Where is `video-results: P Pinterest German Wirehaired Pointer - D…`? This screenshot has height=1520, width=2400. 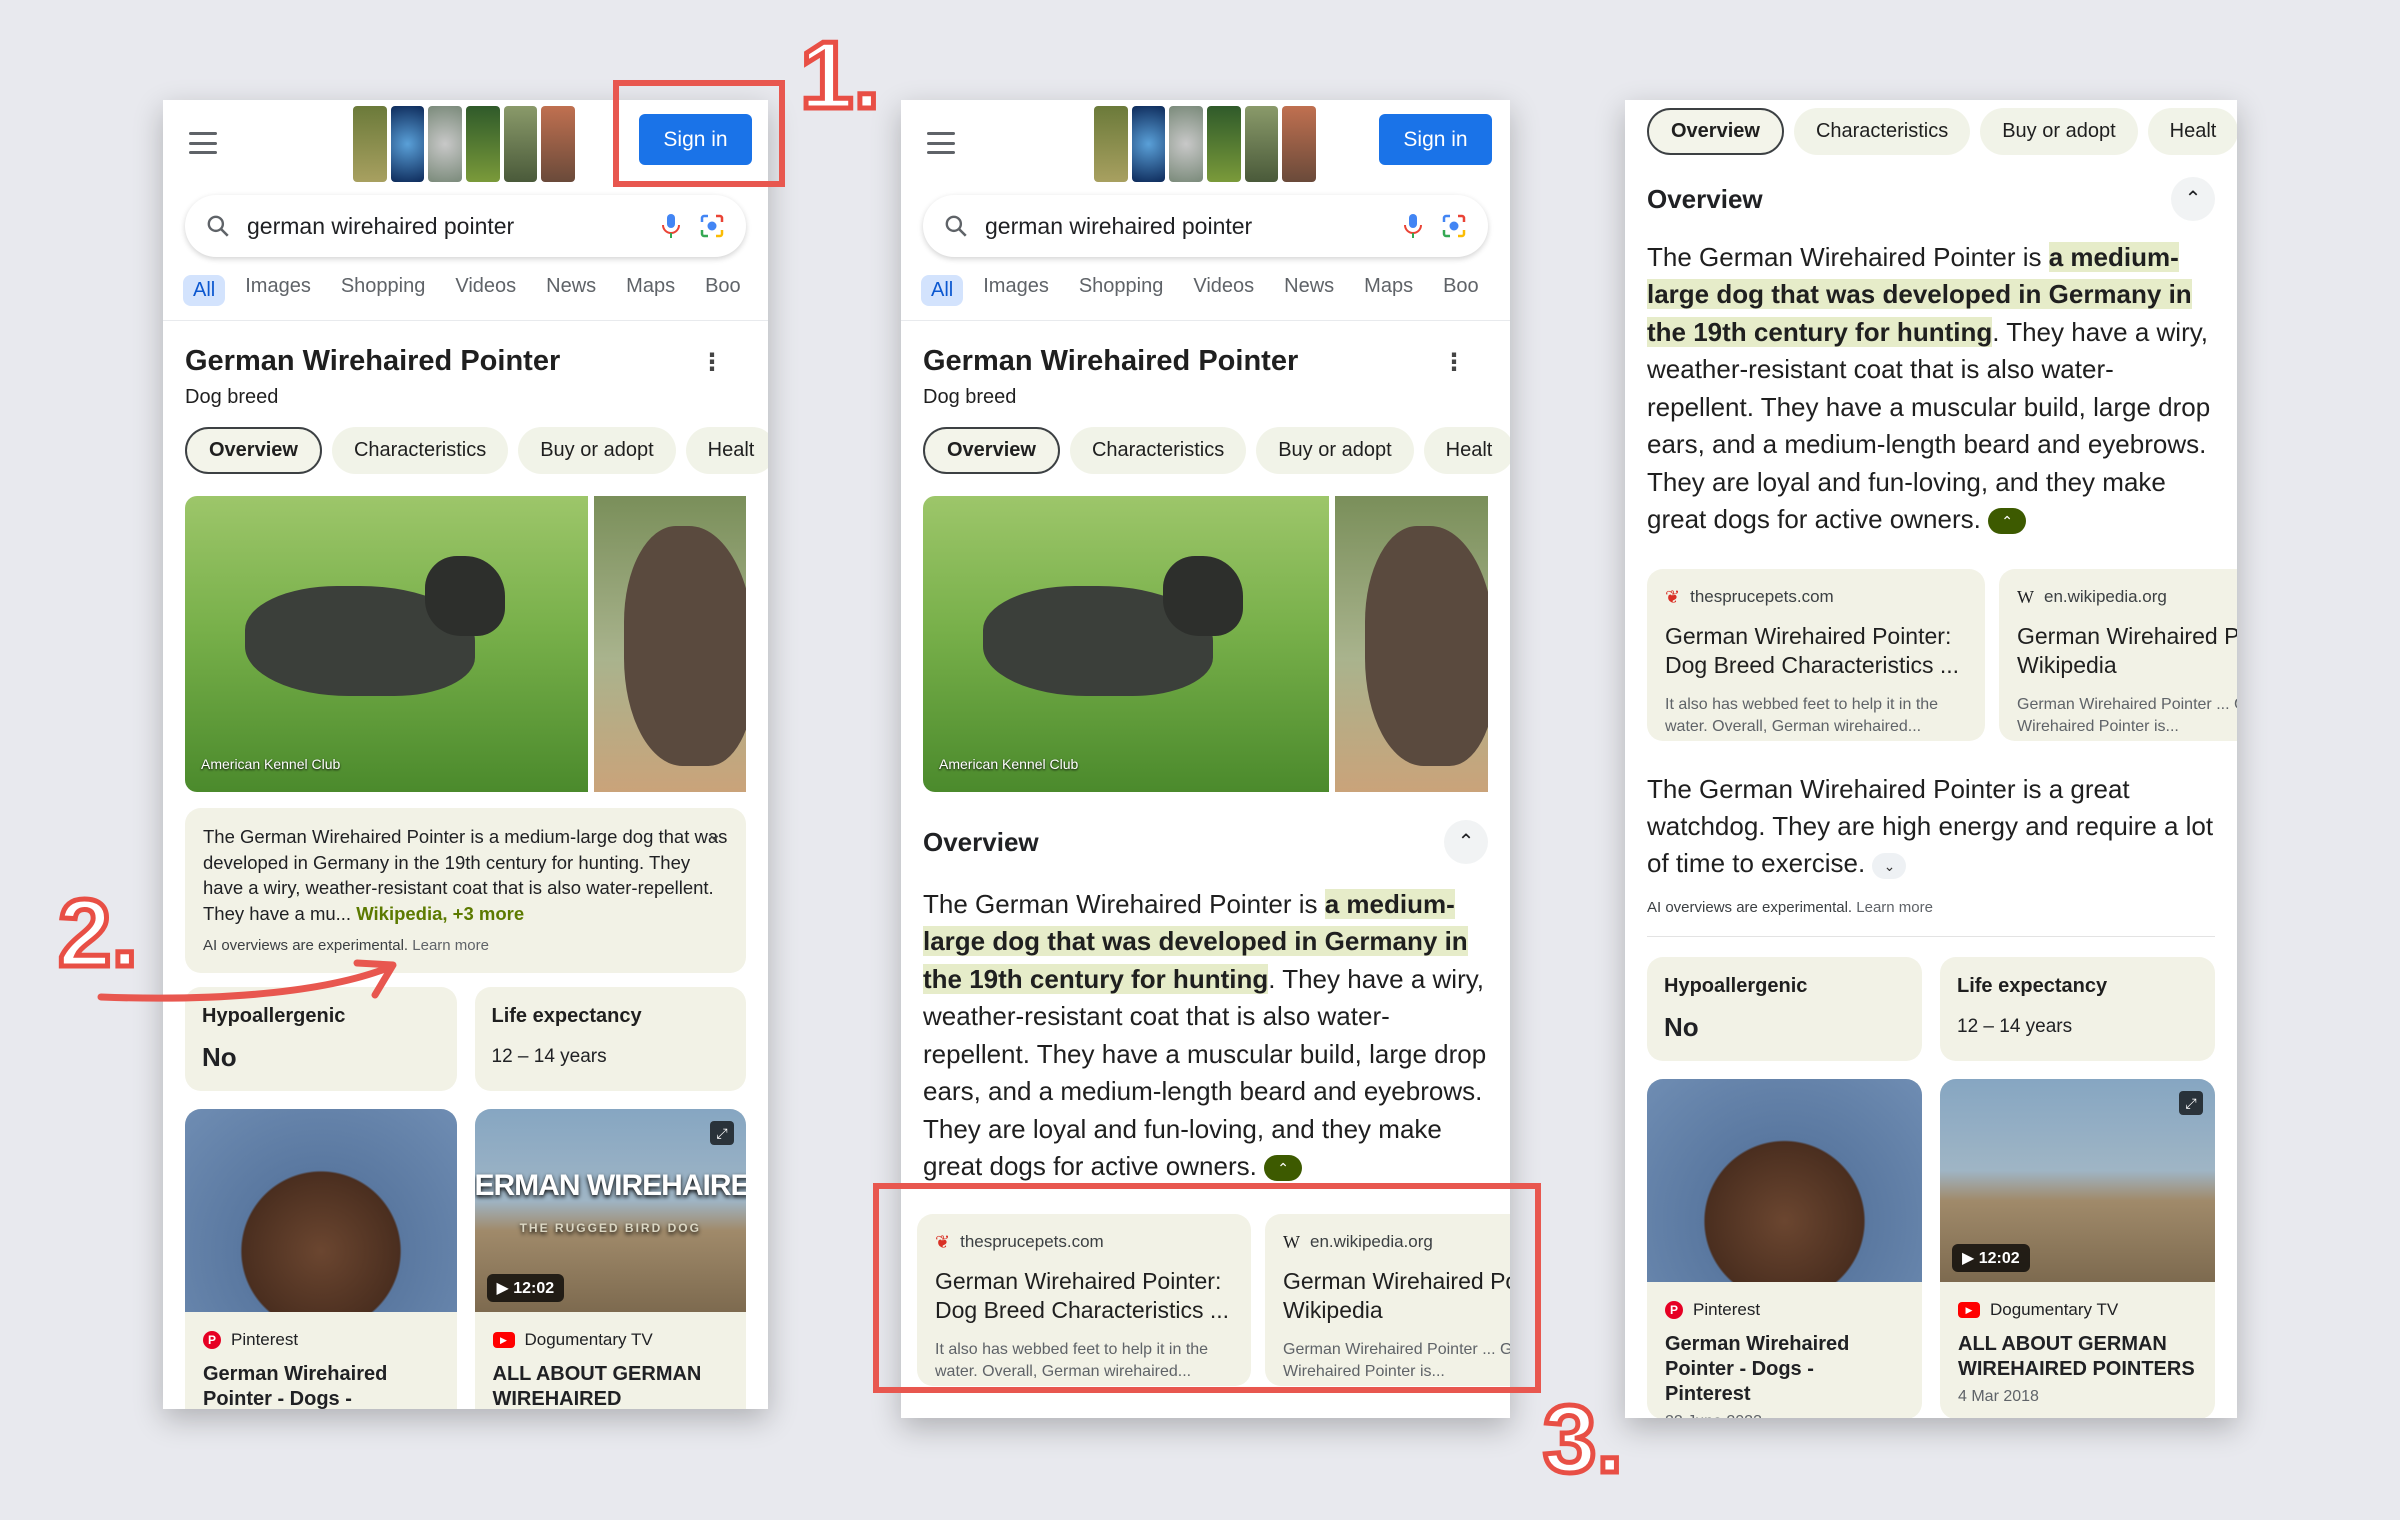
video-results: P Pinterest German Wirehaired Pointer - D… is located at coordinates (1931, 1239).